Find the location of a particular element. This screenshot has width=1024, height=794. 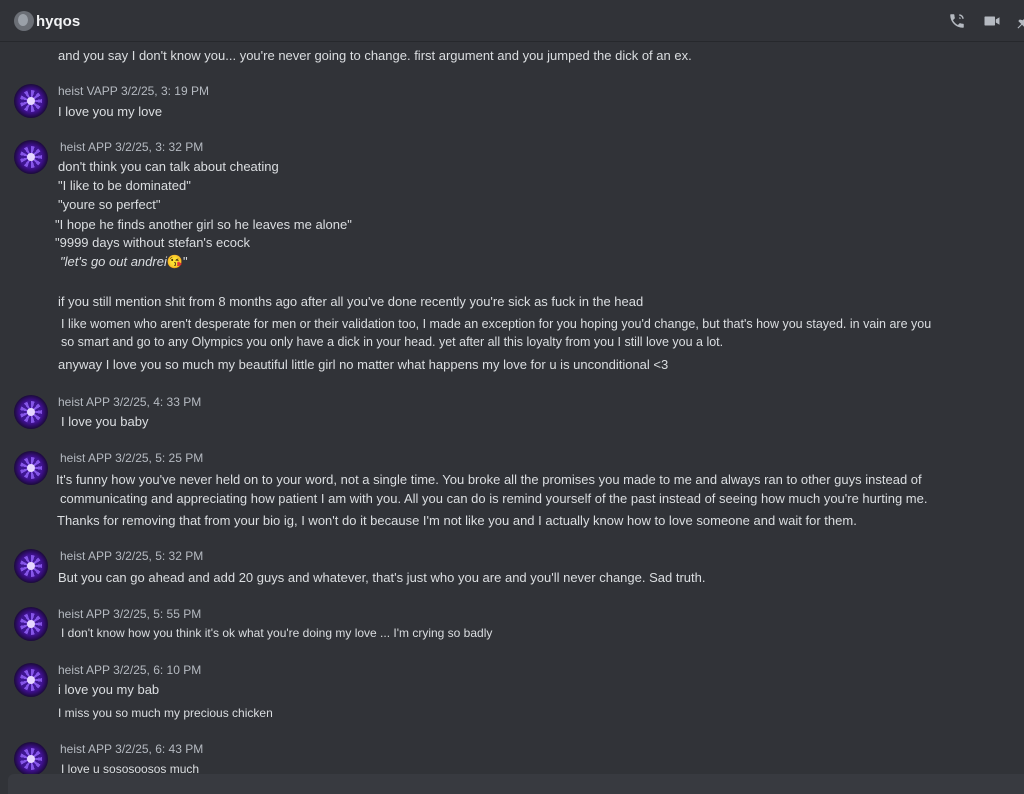

message-text: i love you my bab is located at coordinates (109, 689).